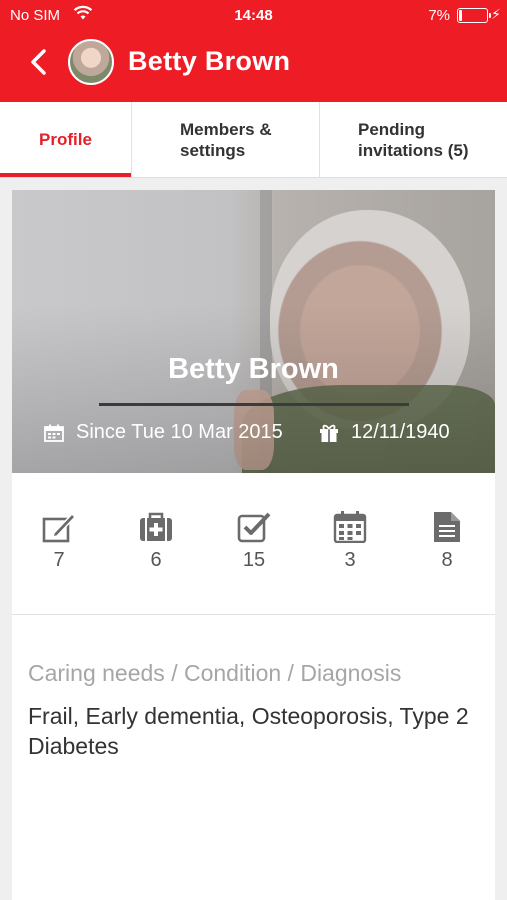  Describe the element at coordinates (91, 62) in the screenshot. I see `avatar` at that location.